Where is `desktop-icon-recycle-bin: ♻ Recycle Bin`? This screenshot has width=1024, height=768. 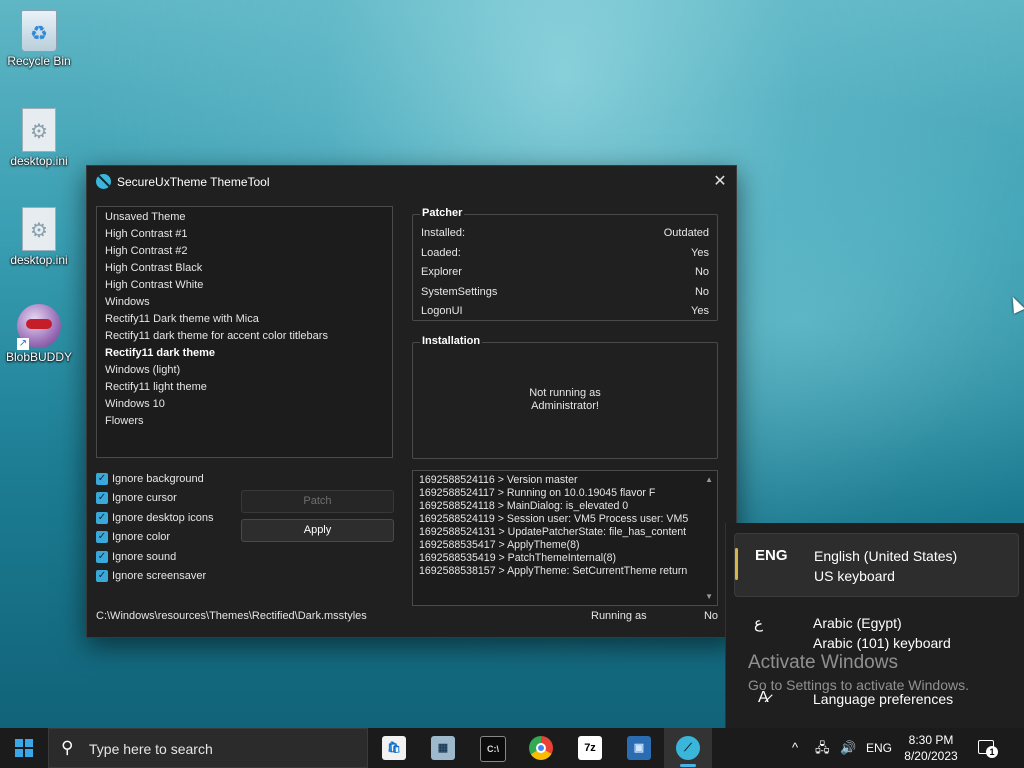 desktop-icon-recycle-bin: ♻ Recycle Bin is located at coordinates (39, 39).